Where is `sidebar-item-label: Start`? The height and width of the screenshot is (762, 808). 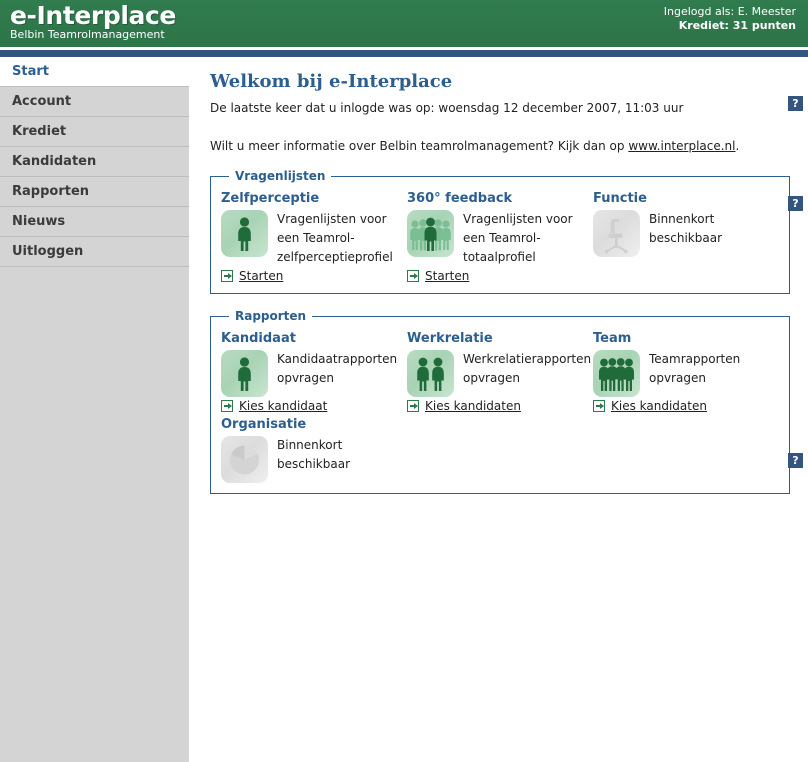 sidebar-item-label: Start is located at coordinates (30, 71).